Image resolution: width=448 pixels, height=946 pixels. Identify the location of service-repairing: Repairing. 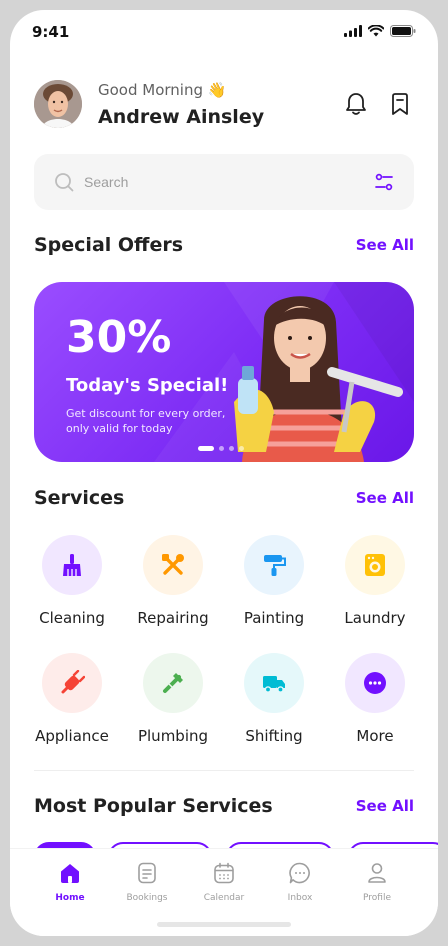
(173, 581).